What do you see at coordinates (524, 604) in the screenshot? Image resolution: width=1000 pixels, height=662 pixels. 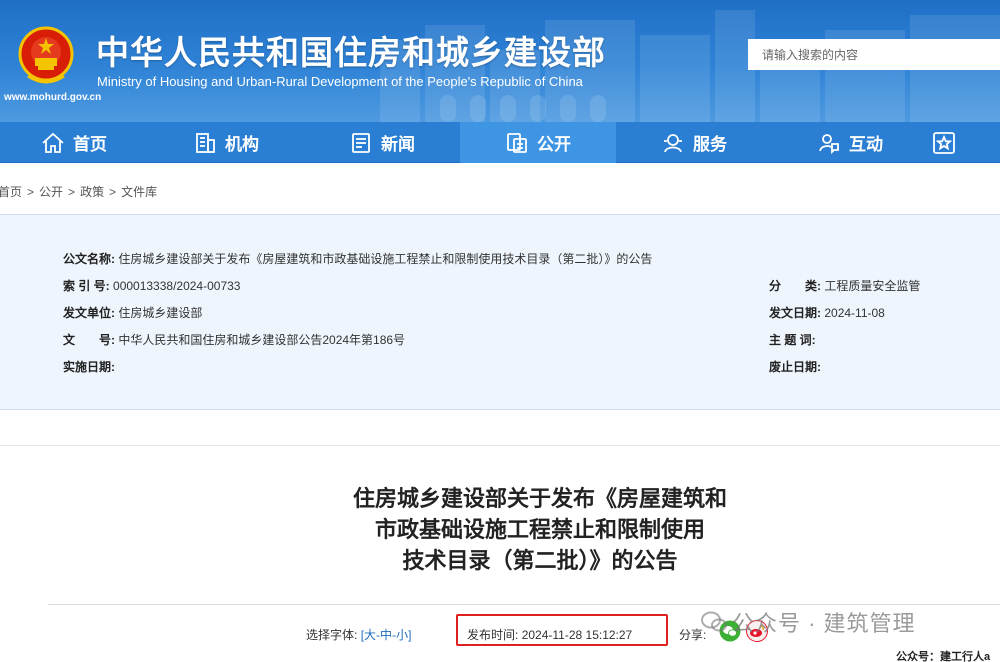 I see `article-divider` at bounding box center [524, 604].